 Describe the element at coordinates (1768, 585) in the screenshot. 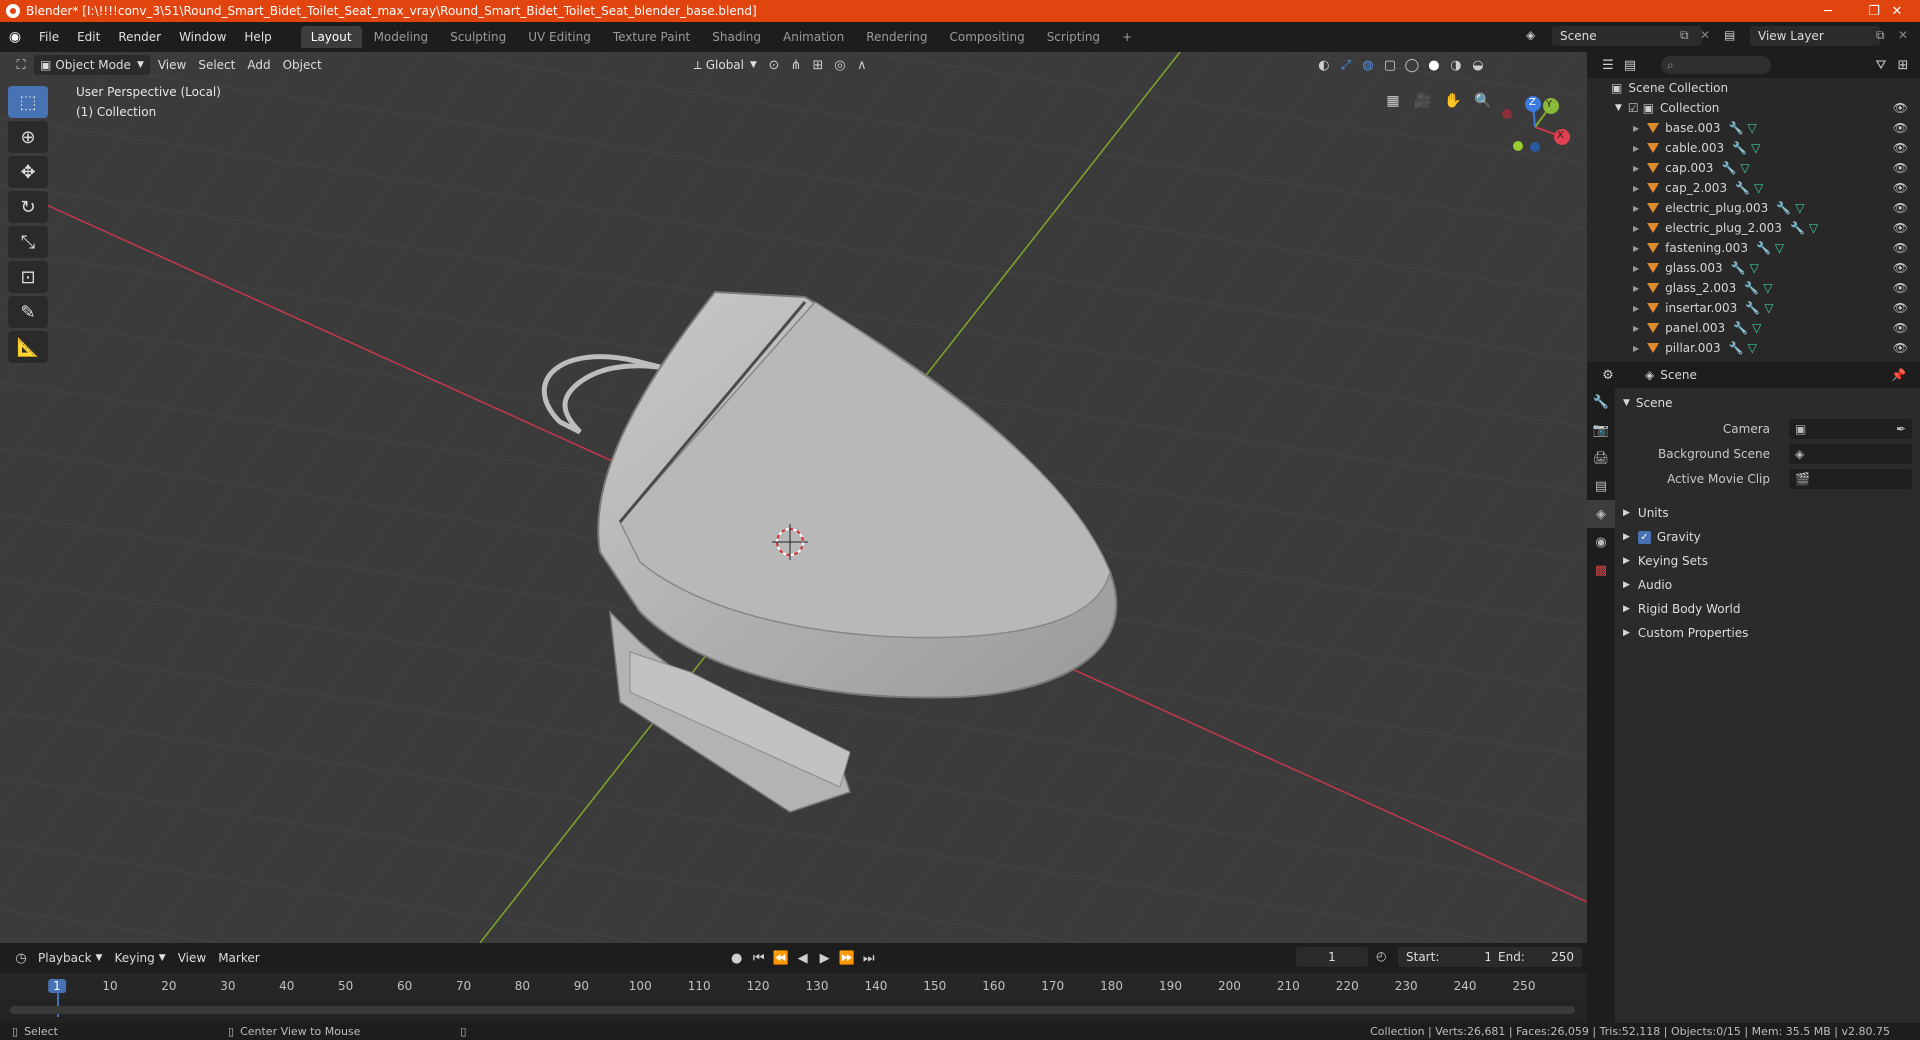

I see `audio-panel-header: ▶ Audio` at that location.